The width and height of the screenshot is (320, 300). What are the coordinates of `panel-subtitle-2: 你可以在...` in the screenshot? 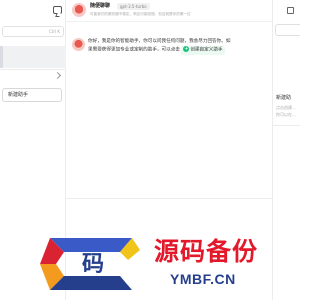 It's located at (286, 114).